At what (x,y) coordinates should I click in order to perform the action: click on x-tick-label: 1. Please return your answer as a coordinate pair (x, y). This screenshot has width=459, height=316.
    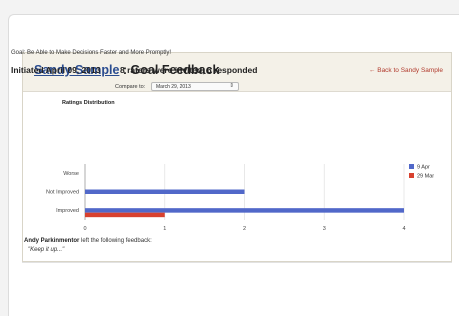
    Looking at the image, I should click on (164, 229).